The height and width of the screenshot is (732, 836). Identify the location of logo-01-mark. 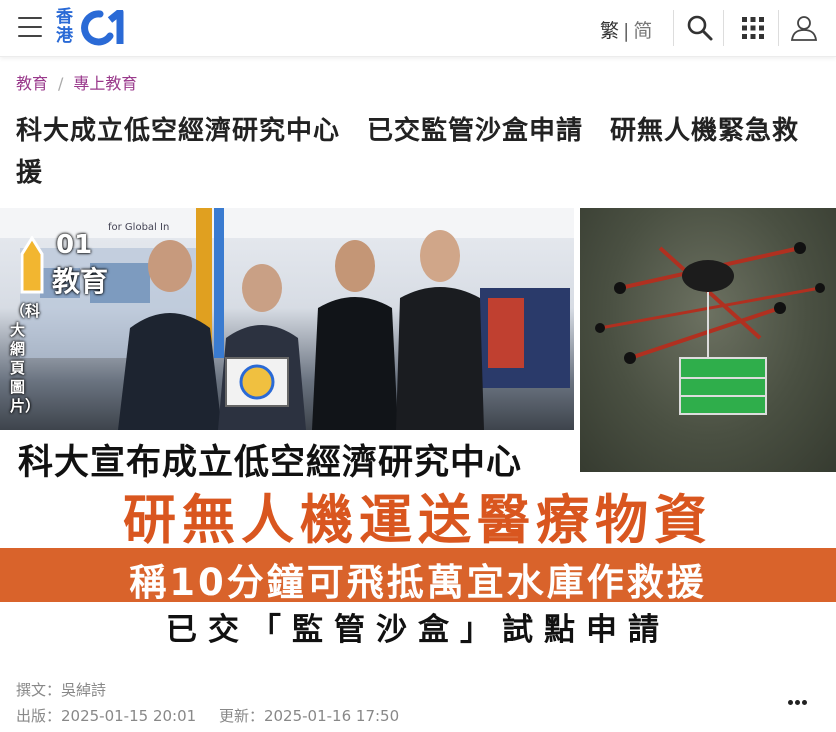
(102, 28).